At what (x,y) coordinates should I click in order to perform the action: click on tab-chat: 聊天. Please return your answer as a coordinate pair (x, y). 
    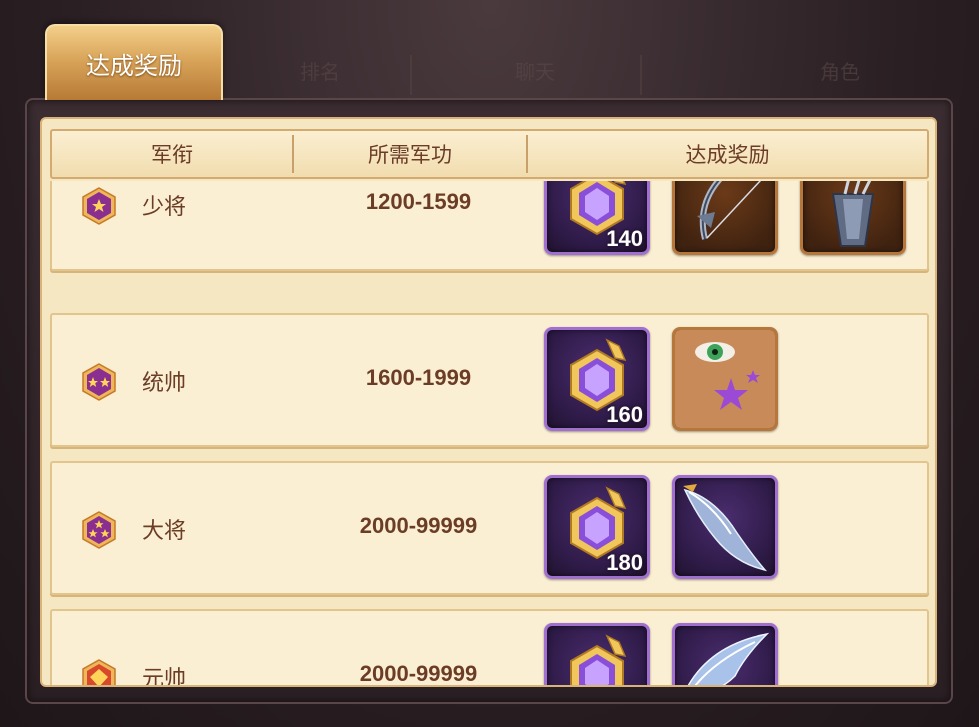
    Looking at the image, I should click on (535, 70).